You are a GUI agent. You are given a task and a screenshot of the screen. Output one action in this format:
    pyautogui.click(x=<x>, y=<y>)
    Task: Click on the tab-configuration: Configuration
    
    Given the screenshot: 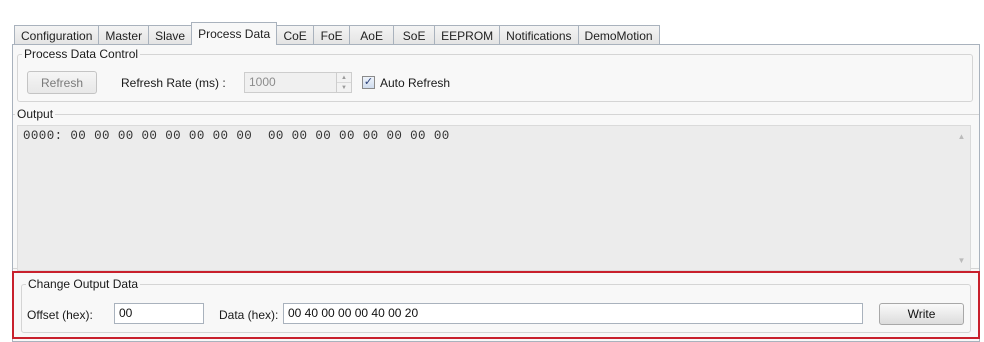 What is the action you would take?
    pyautogui.click(x=57, y=35)
    